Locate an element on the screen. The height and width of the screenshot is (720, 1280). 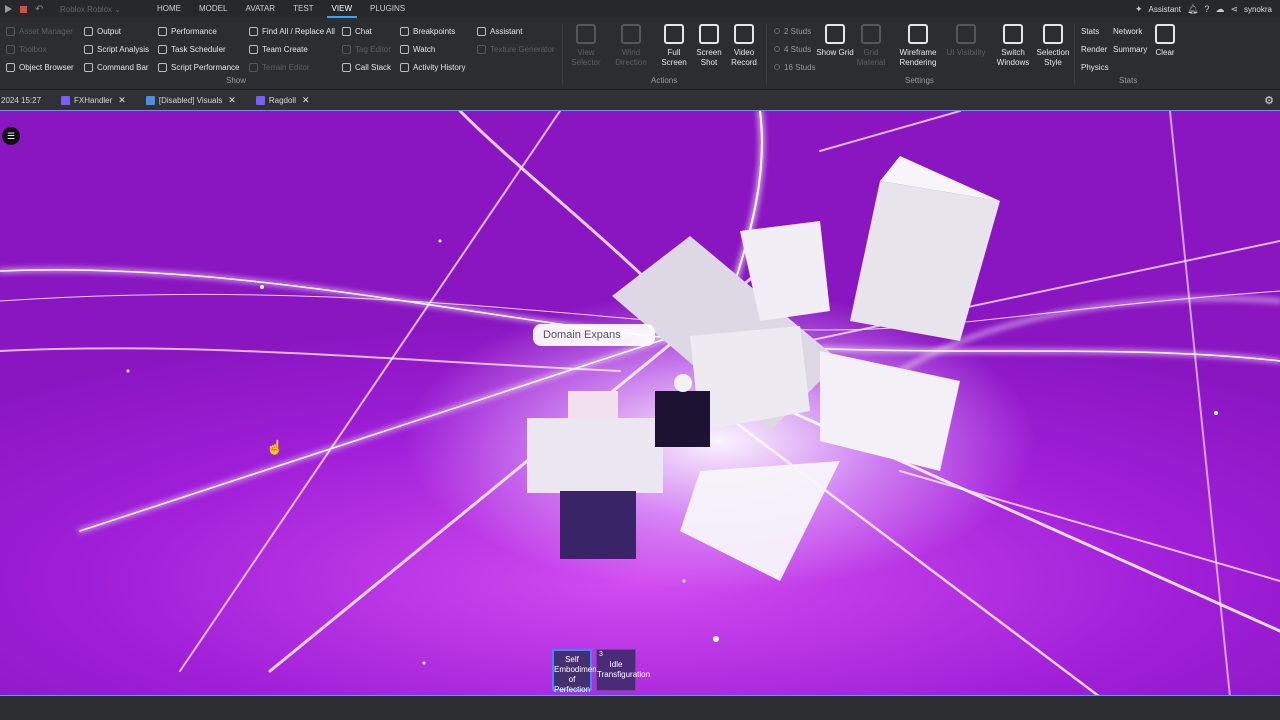
script-analysis-button: Script Analysis is located at coordinates (116, 49).